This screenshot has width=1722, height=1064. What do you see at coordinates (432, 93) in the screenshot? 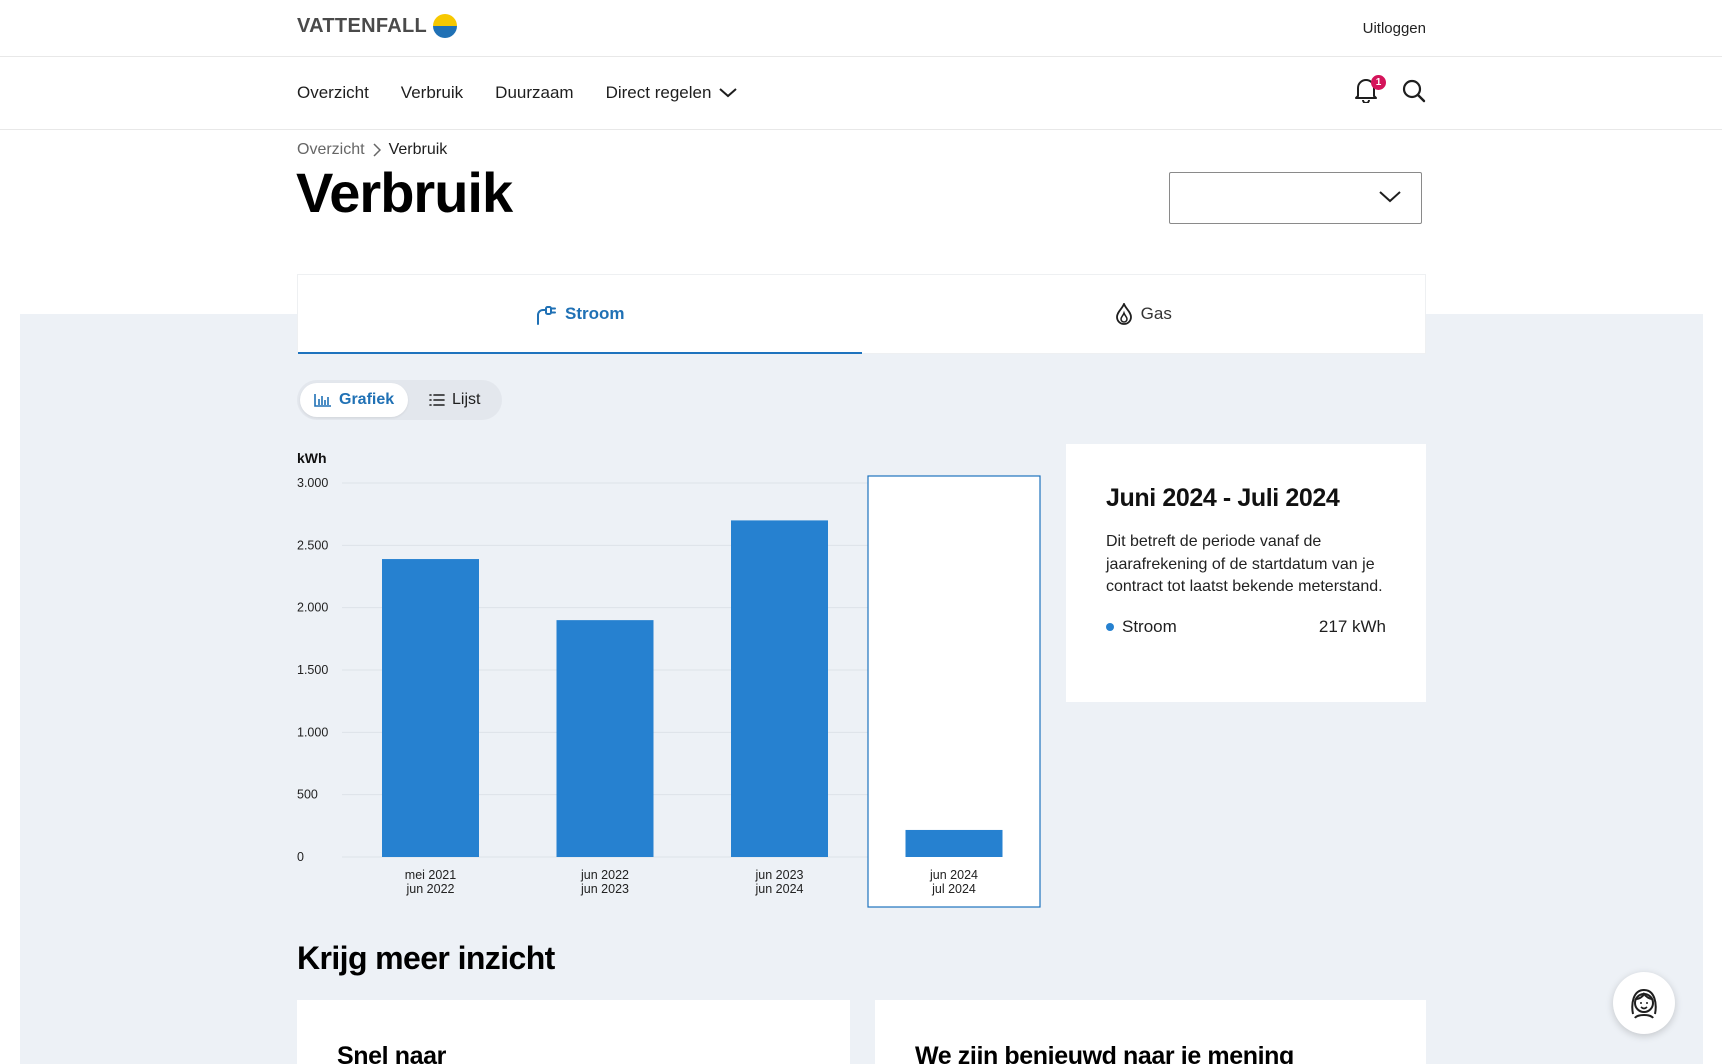
I see `nav-item-verbruik: Verbruik` at bounding box center [432, 93].